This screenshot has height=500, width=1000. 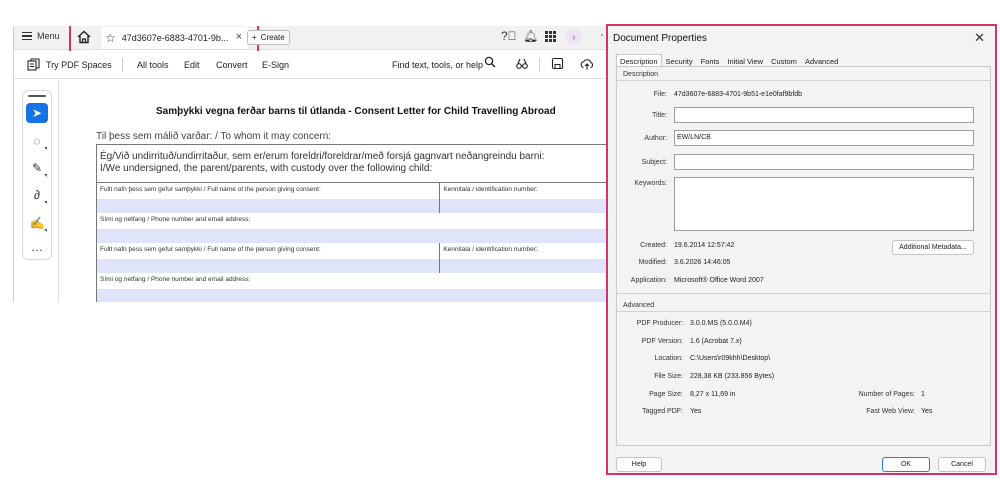 I want to click on create-button: + Create, so click(x=268, y=37).